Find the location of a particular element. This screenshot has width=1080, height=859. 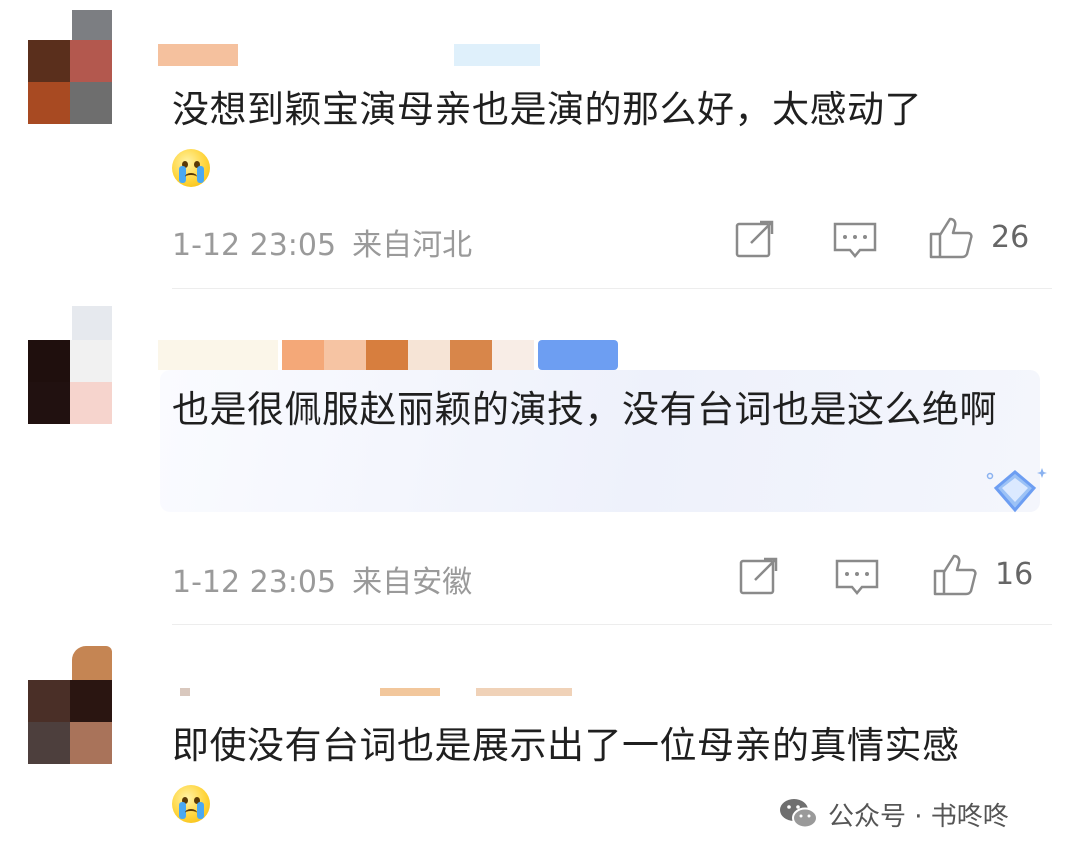

comment-meta: 1-12 23:05 来自河北 is located at coordinates (330, 242).